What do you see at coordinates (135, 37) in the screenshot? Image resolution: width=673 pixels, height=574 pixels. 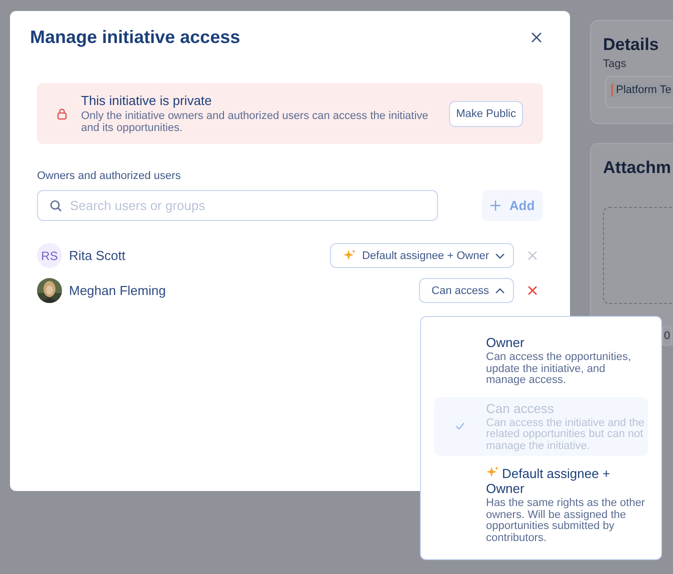 I see `dialog-title: Manage initiative access` at bounding box center [135, 37].